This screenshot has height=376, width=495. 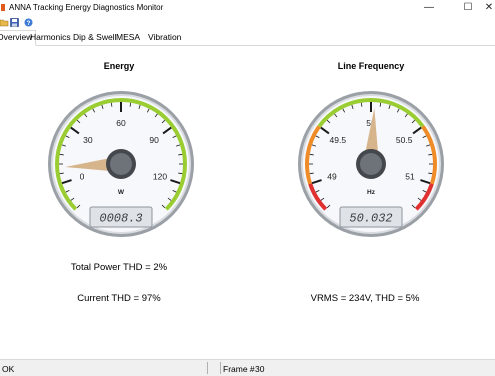 What do you see at coordinates (371, 192) in the screenshot?
I see `gauge-unit-label: Hz` at bounding box center [371, 192].